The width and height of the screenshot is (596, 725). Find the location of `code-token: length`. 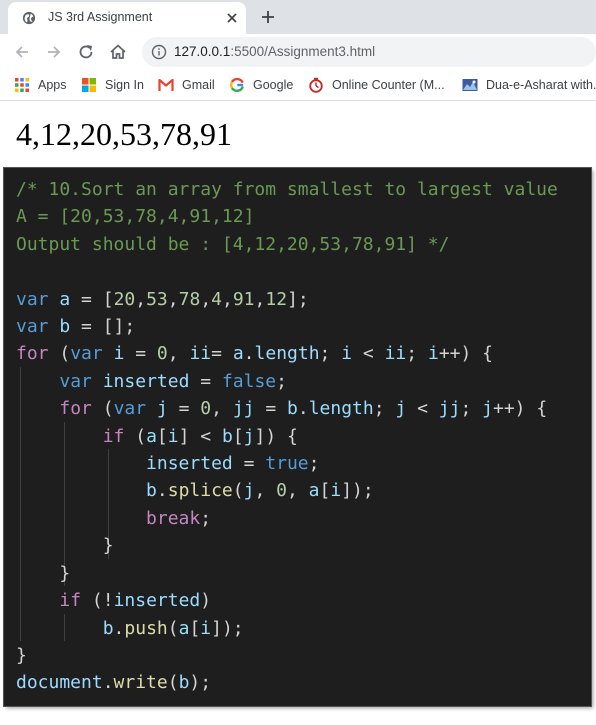

code-token: length is located at coordinates (341, 409).